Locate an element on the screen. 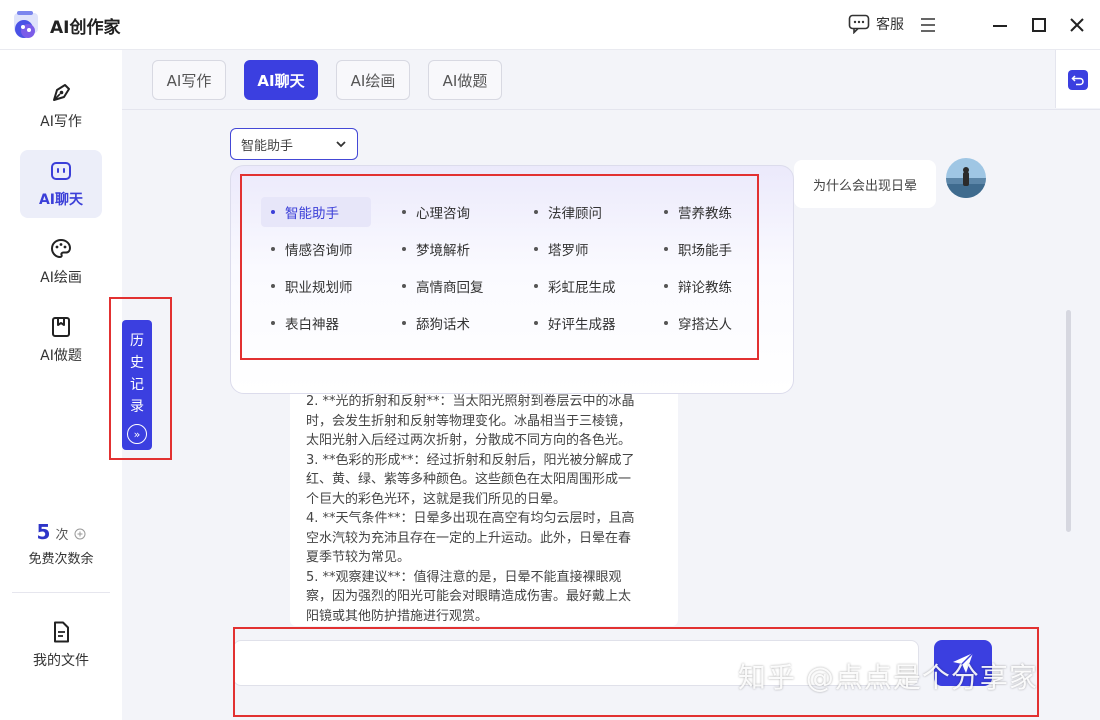  watermark: 知乎 @点点是个分享家 is located at coordinates (888, 677).